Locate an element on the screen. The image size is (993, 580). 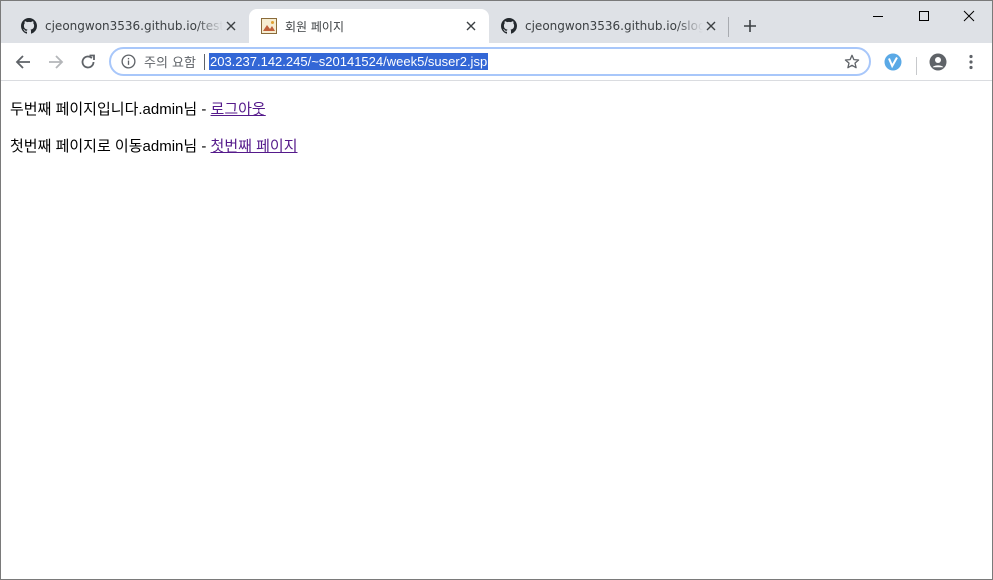
tab-github-test: cjeongwon3536.github.io/test/1( is located at coordinates (129, 26).